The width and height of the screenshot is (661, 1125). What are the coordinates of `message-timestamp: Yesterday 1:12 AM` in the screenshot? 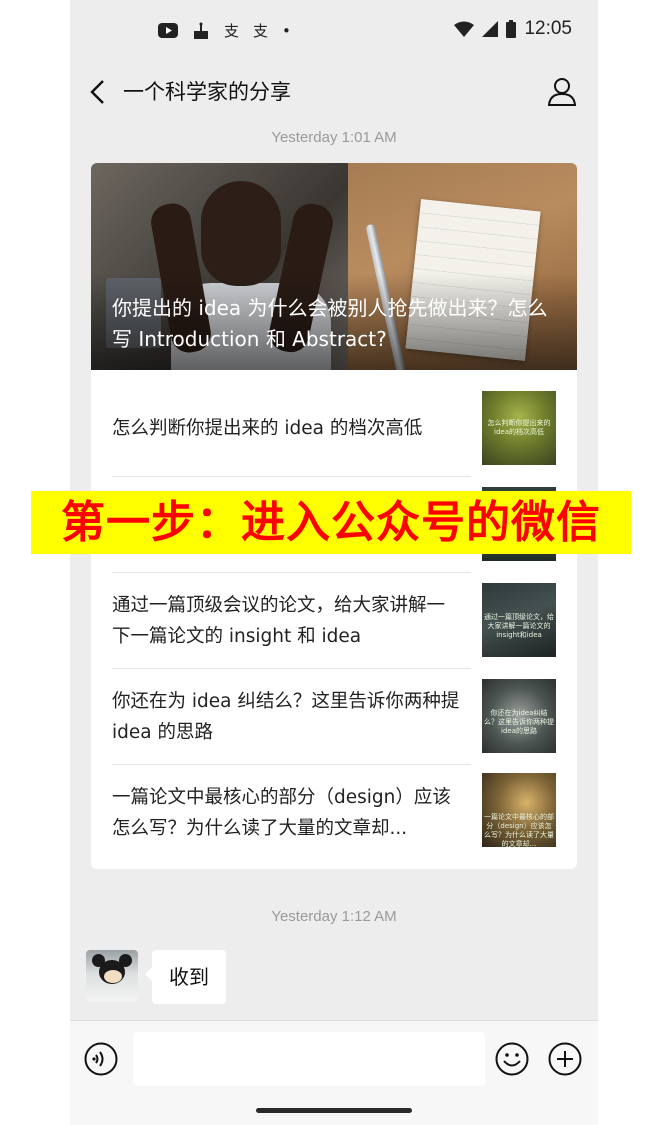 It's located at (334, 916).